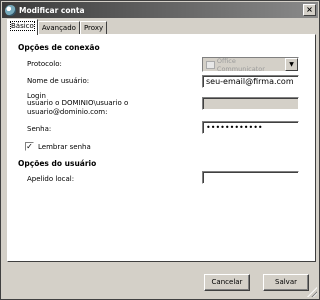 The image size is (320, 300). I want to click on username-label: Nome de usuário:, so click(58, 81).